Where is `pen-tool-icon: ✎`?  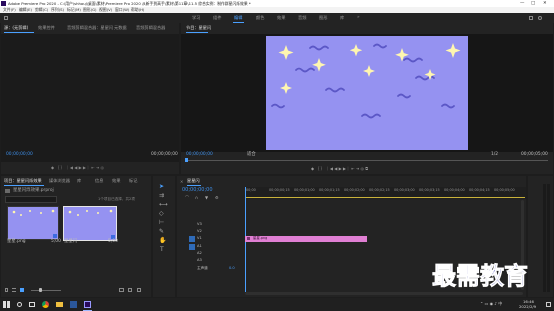 pen-tool-icon: ✎ is located at coordinates (161, 232).